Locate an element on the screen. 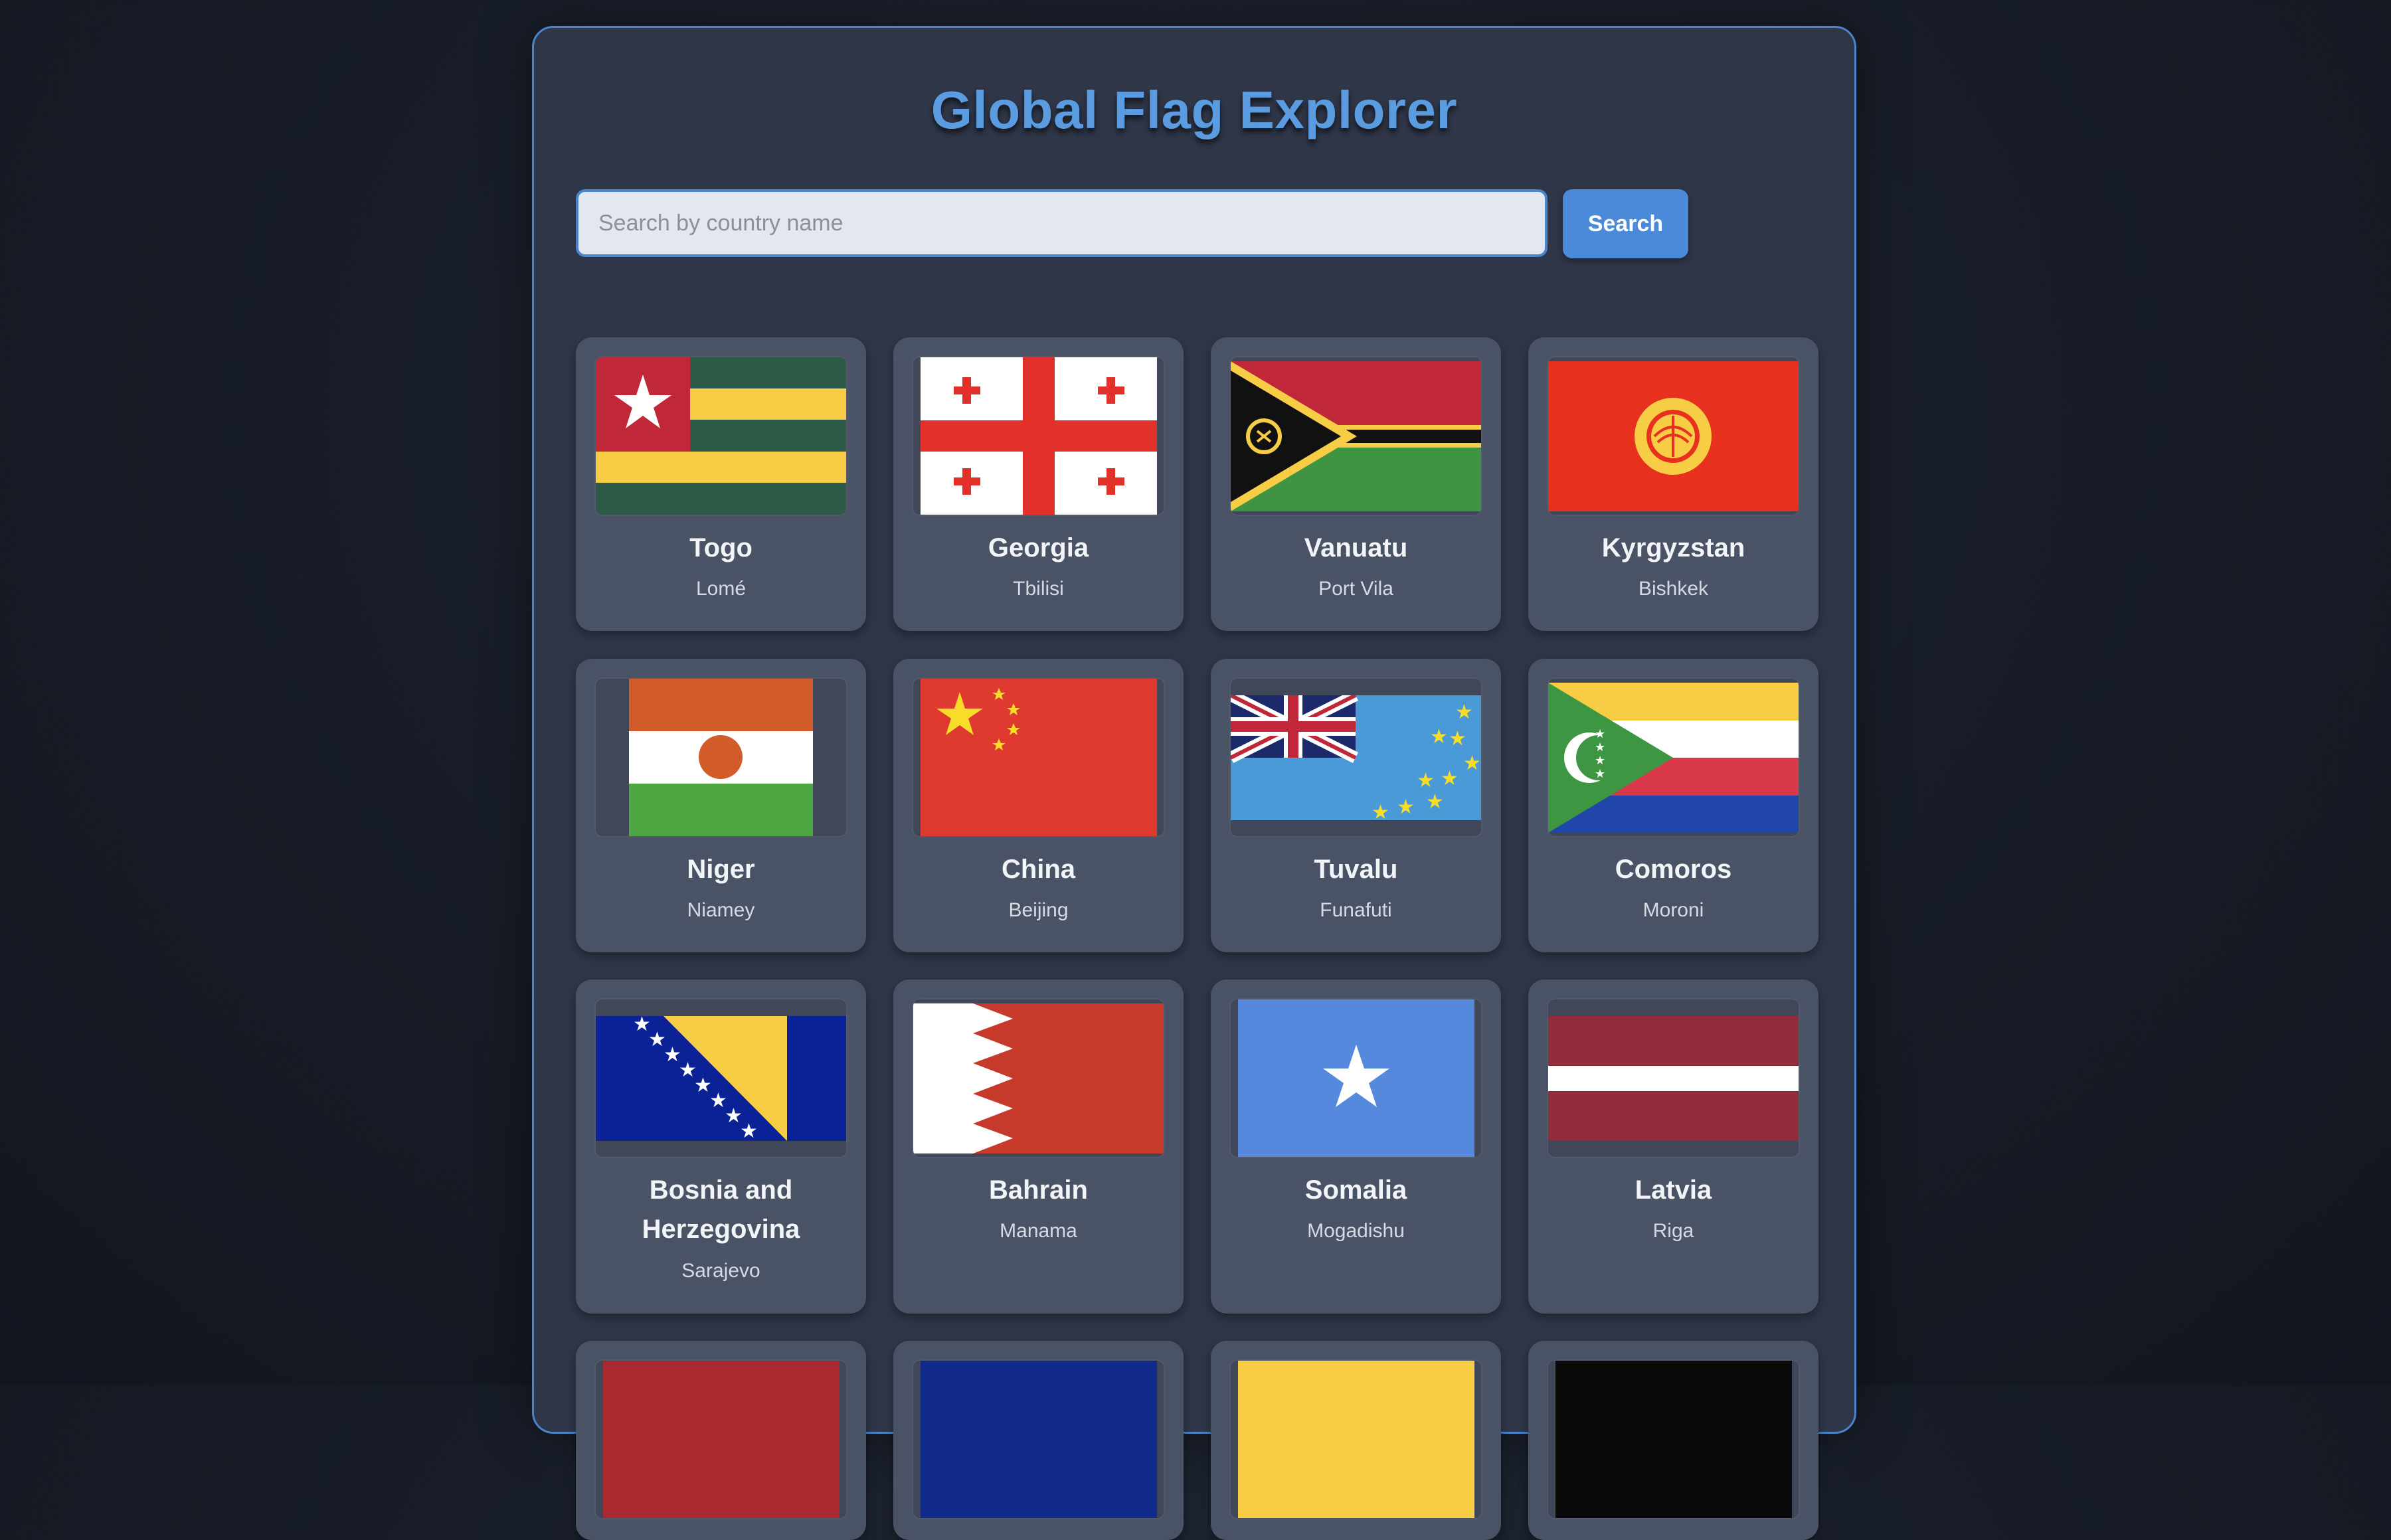  country-capital: Tbilisi is located at coordinates (1038, 589).